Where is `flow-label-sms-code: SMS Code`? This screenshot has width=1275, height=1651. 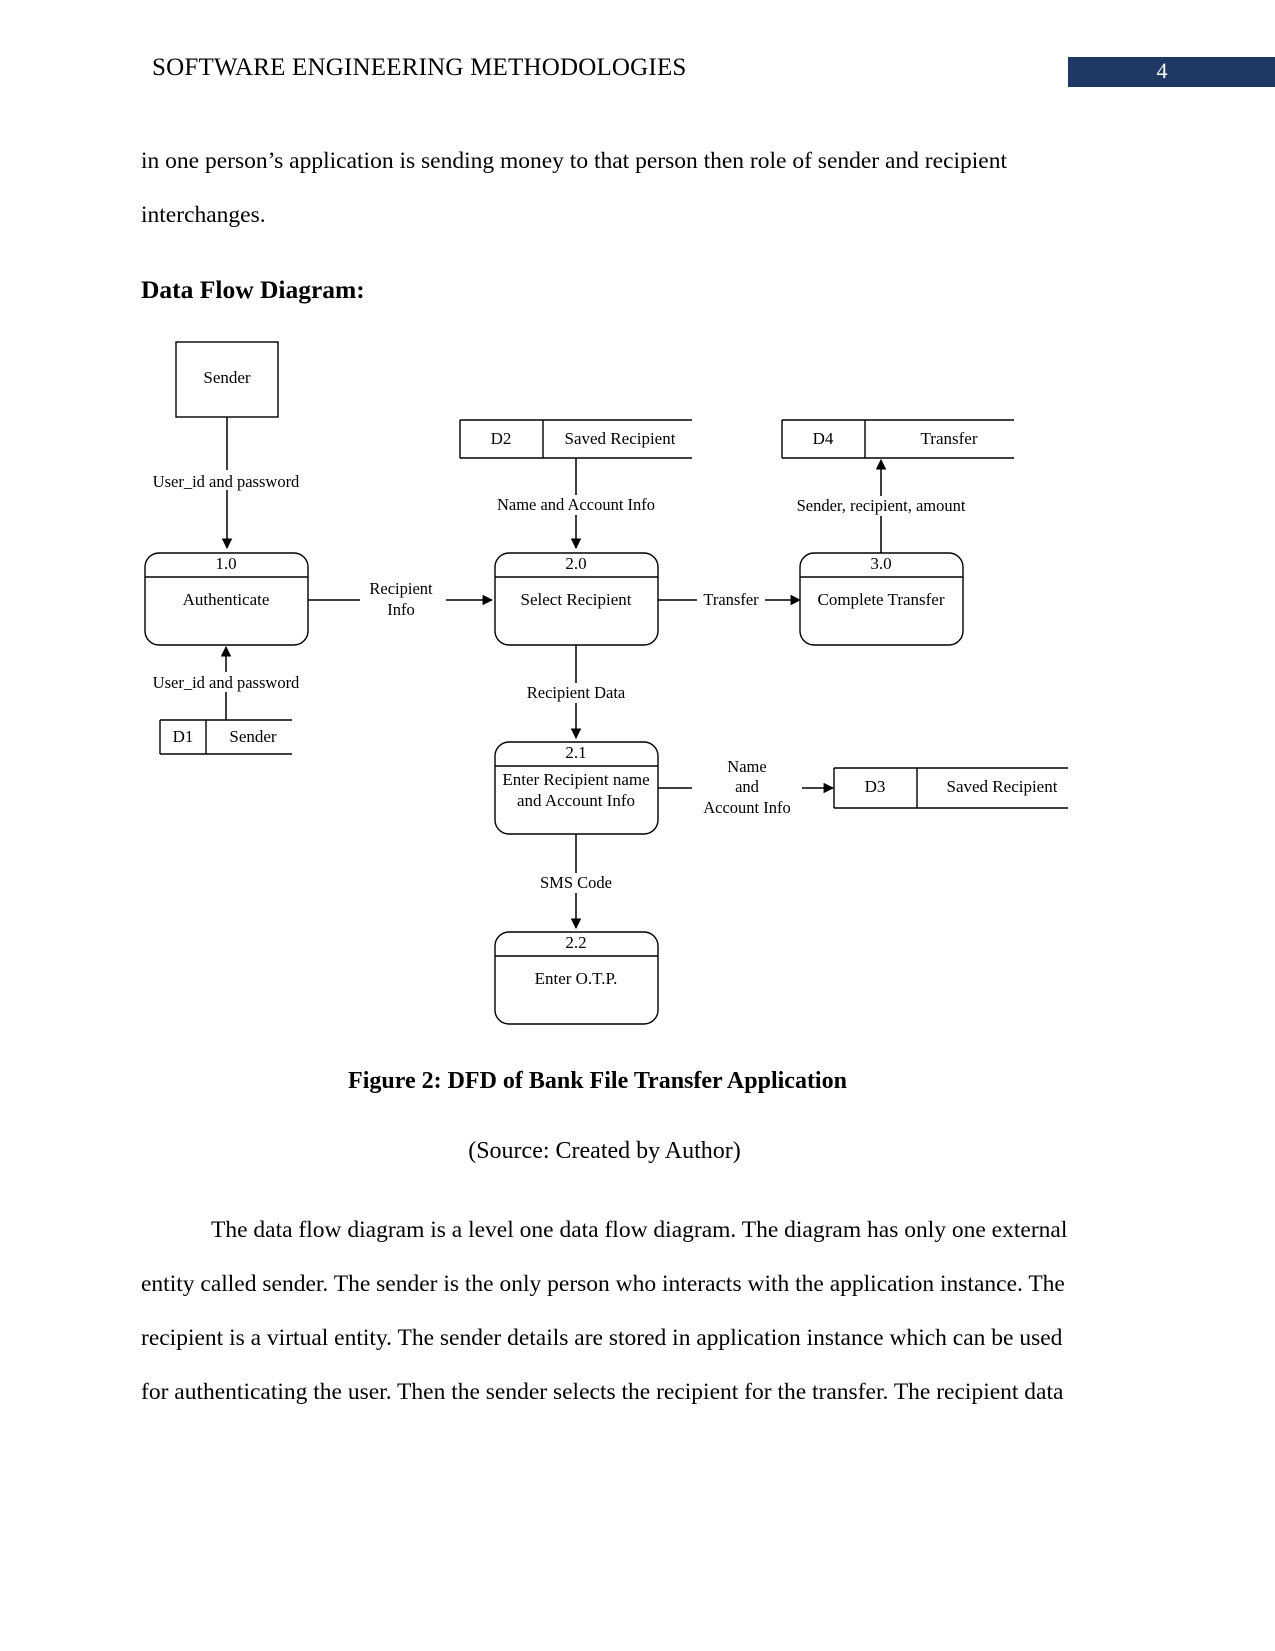 flow-label-sms-code: SMS Code is located at coordinates (576, 882).